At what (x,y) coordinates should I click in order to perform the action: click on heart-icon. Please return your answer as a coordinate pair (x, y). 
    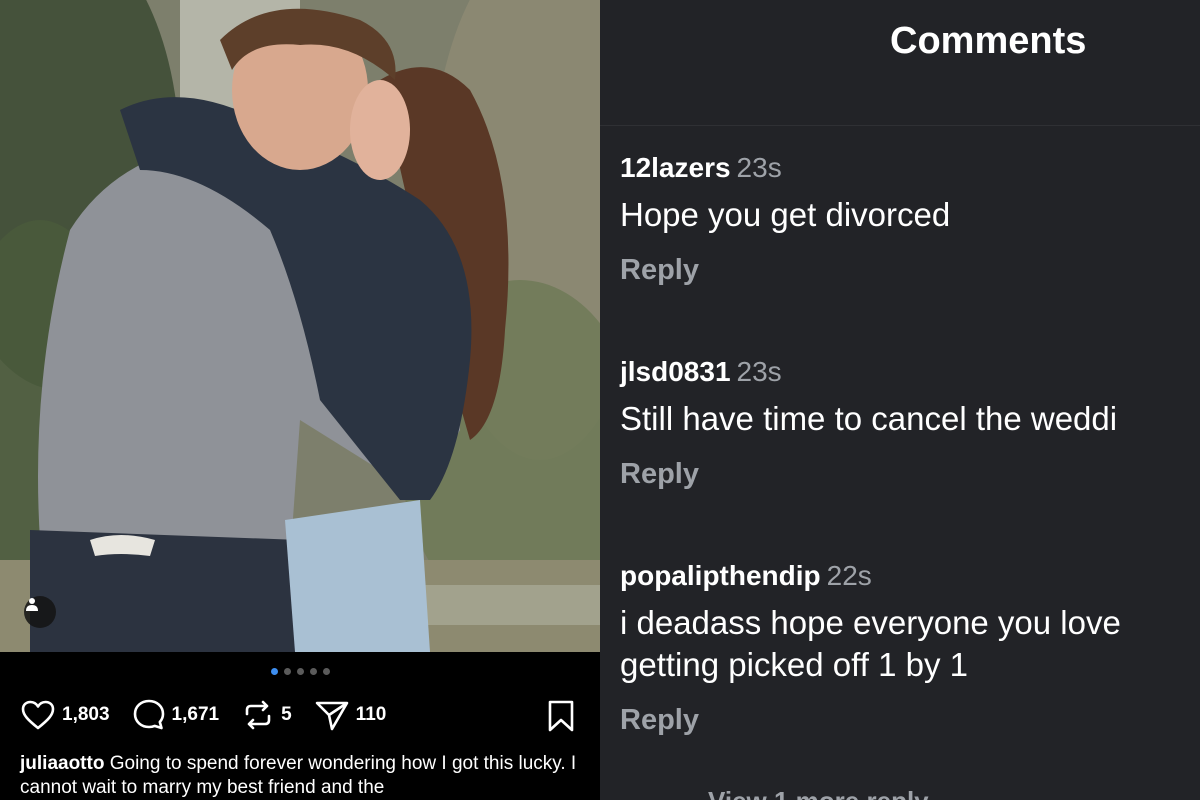
    Looking at the image, I should click on (38, 715).